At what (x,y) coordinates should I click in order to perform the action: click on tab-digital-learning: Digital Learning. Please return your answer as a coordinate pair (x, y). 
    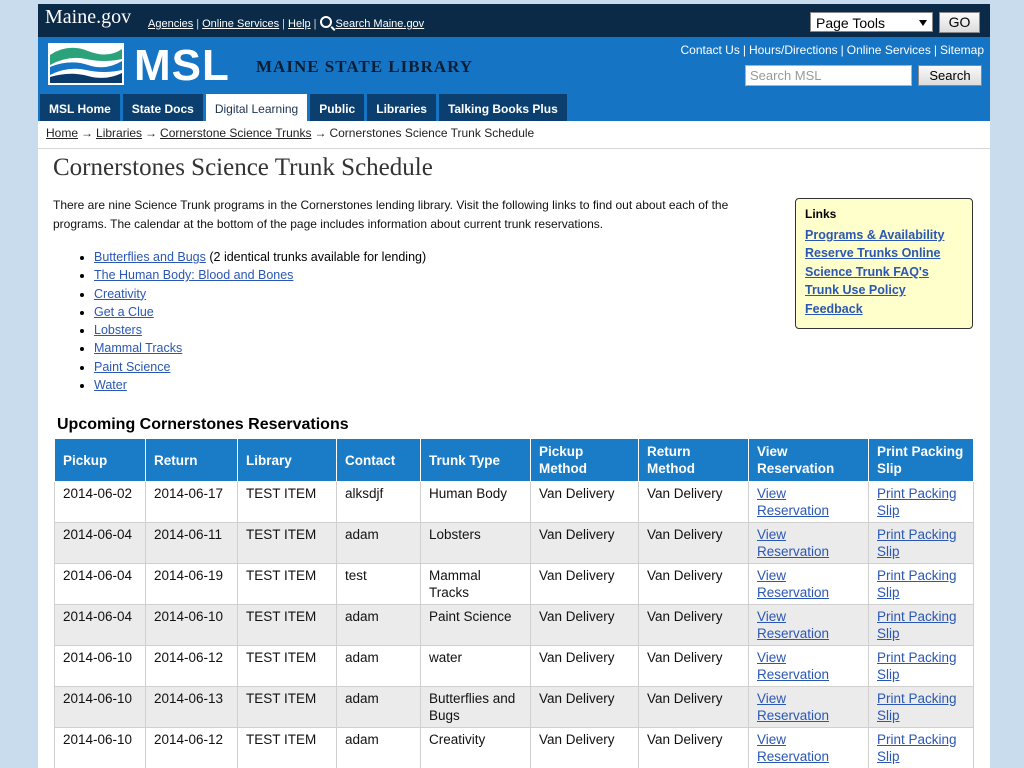
    Looking at the image, I should click on (256, 107).